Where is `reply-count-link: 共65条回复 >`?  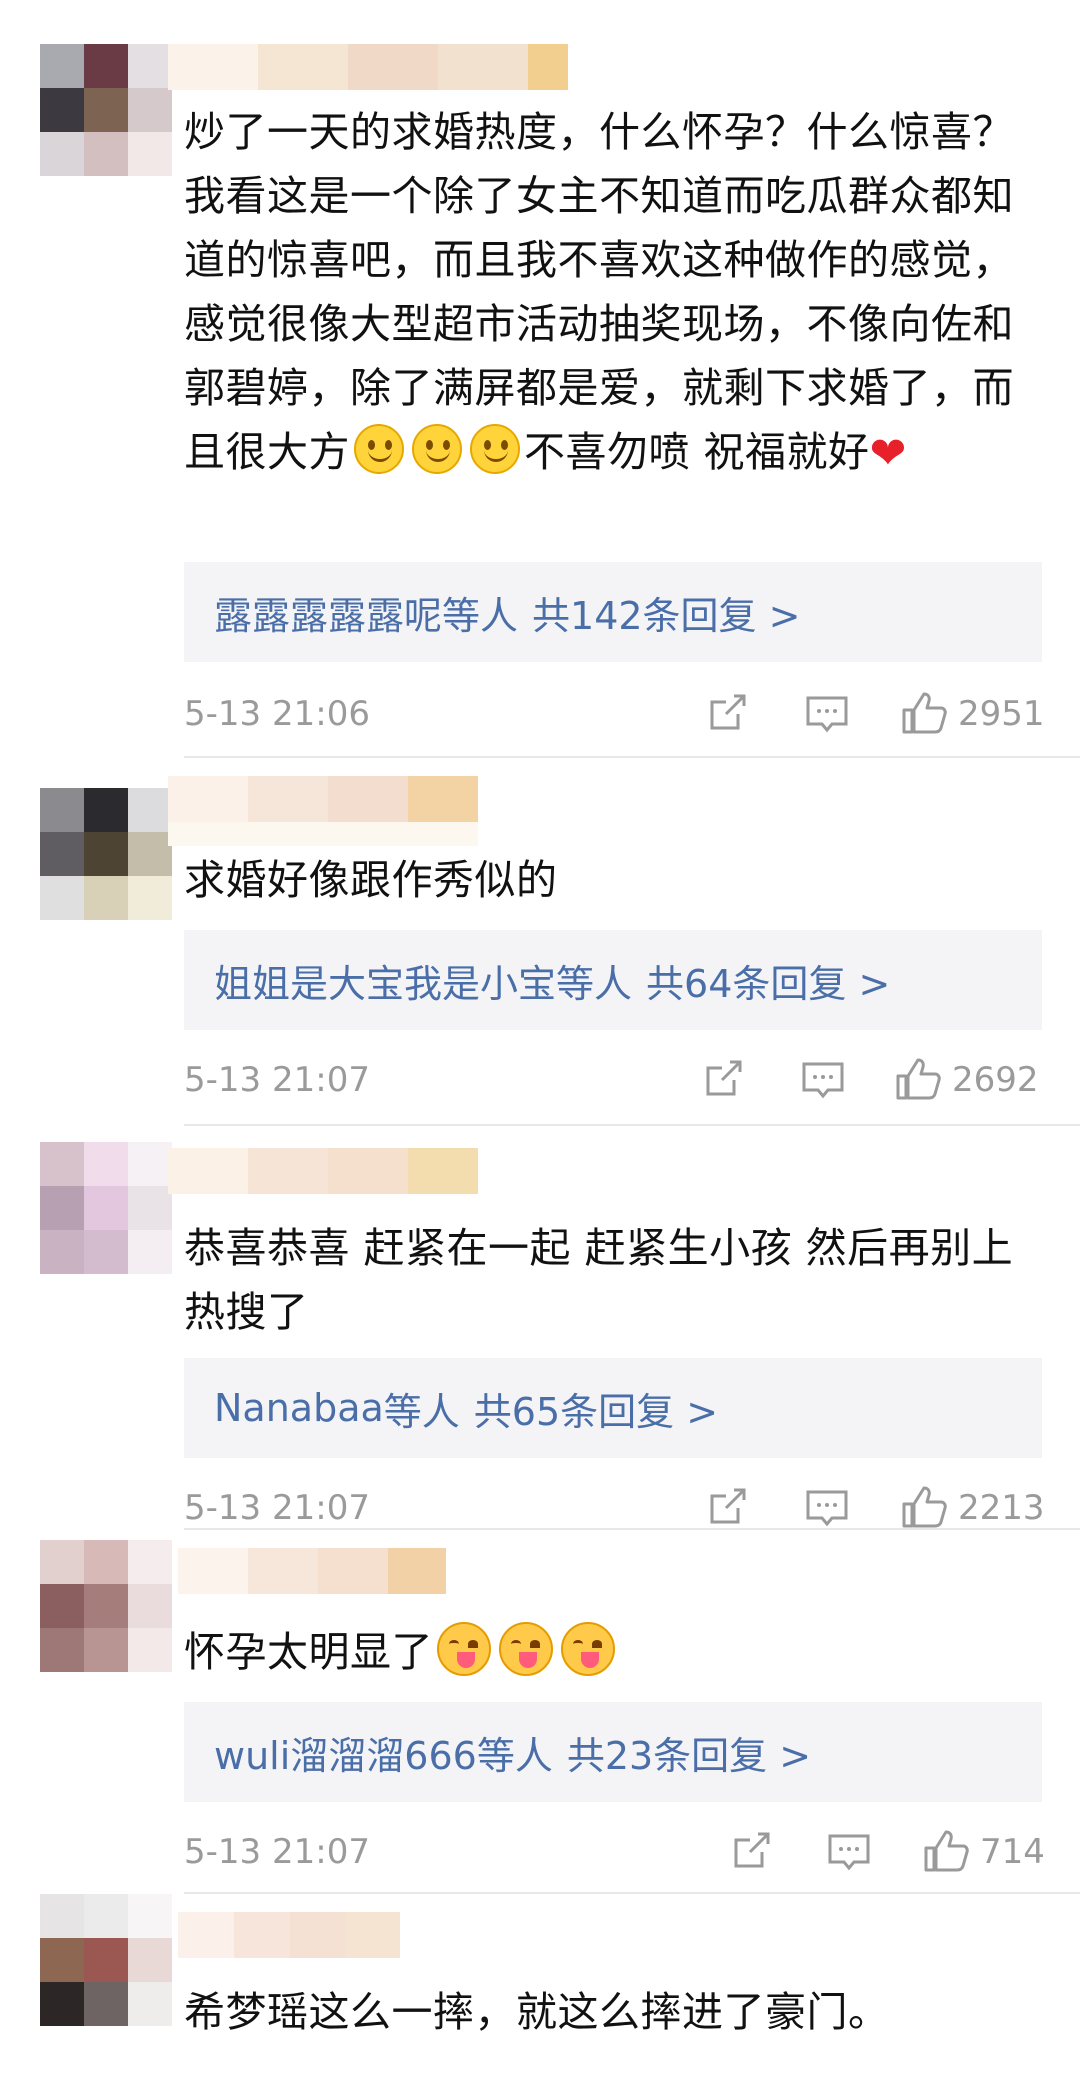 reply-count-link: 共65条回复 > is located at coordinates (596, 1408).